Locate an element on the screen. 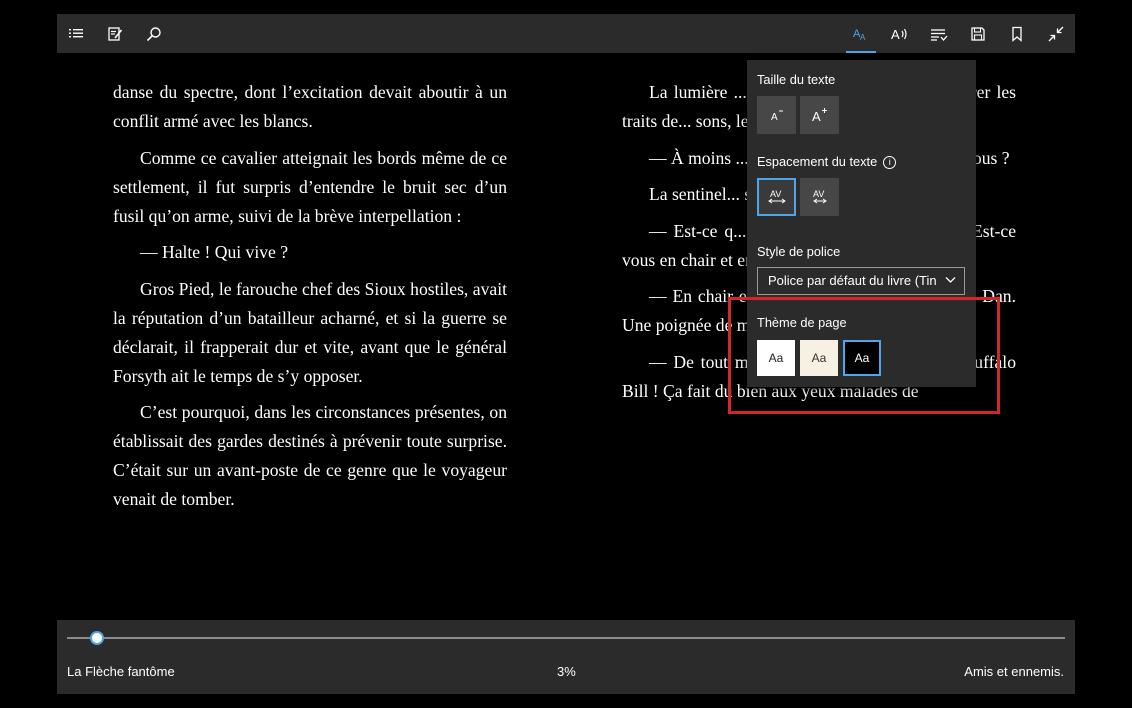 The image size is (1132, 708). font-style-select: Police par défaut du livre (Tin is located at coordinates (861, 281).